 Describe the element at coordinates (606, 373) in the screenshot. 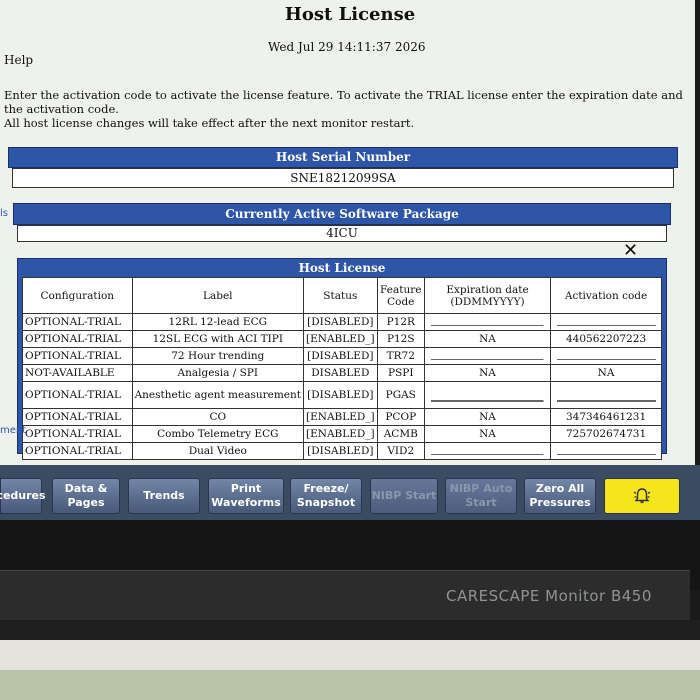

I see `cell-activation: NA` at that location.